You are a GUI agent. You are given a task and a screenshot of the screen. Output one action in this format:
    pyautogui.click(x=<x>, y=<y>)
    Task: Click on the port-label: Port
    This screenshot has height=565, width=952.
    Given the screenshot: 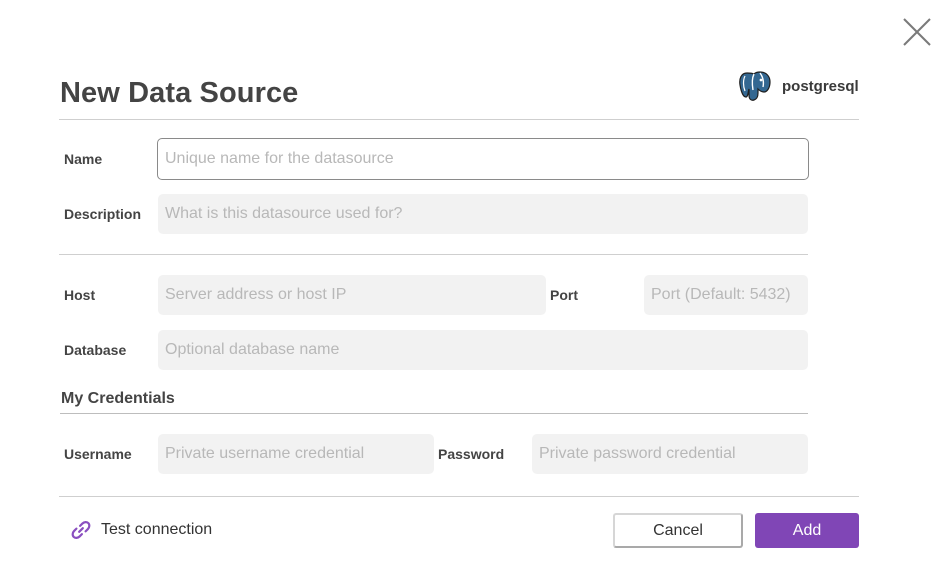 What is the action you would take?
    pyautogui.click(x=564, y=295)
    